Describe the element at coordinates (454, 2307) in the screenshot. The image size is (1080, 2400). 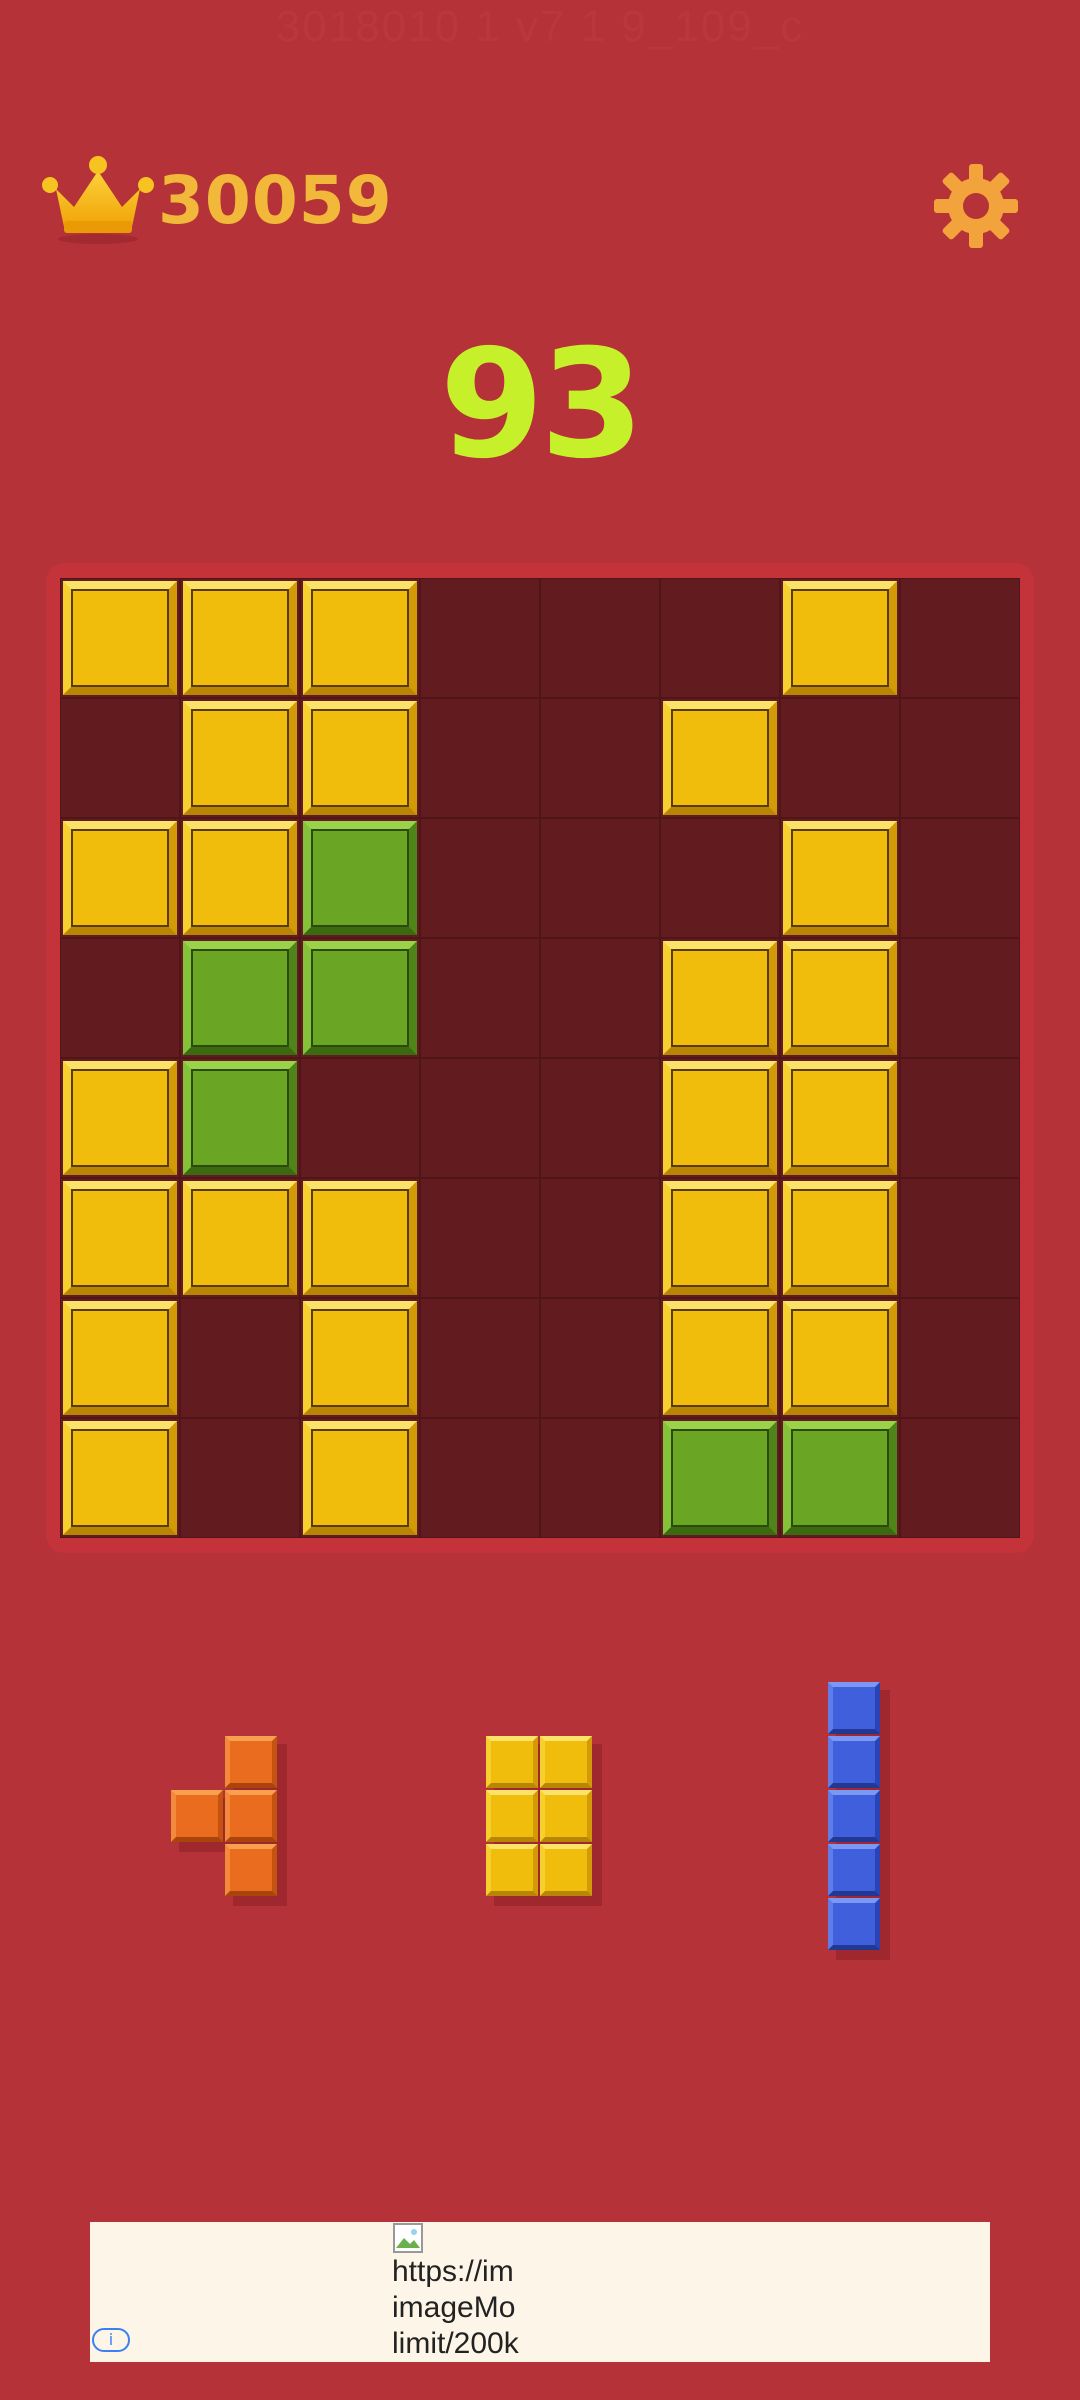
I see `ad-alt-line-2: imageMo` at that location.